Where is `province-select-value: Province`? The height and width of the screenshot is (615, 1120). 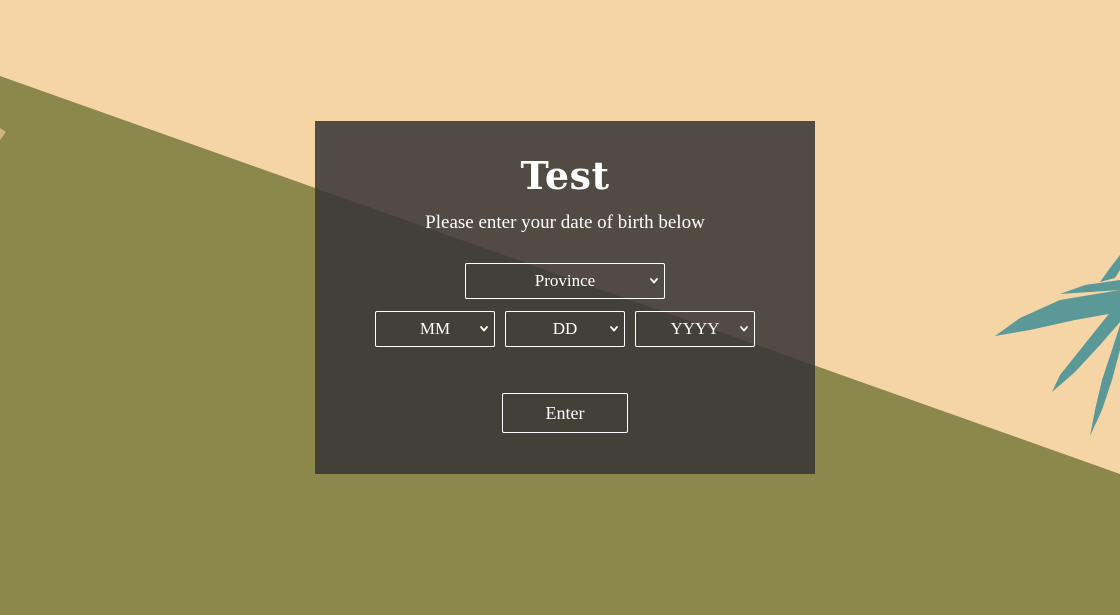
province-select-value: Province is located at coordinates (565, 280).